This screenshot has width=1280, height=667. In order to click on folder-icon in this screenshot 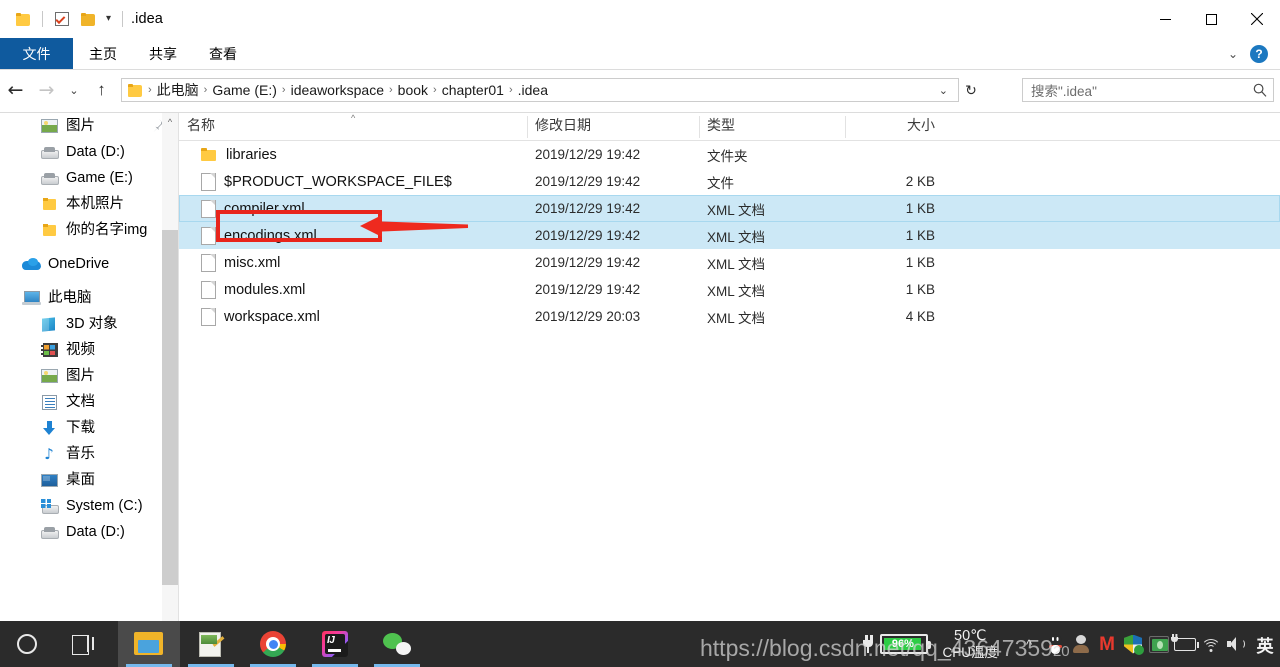, I will do `click(23, 19)`.